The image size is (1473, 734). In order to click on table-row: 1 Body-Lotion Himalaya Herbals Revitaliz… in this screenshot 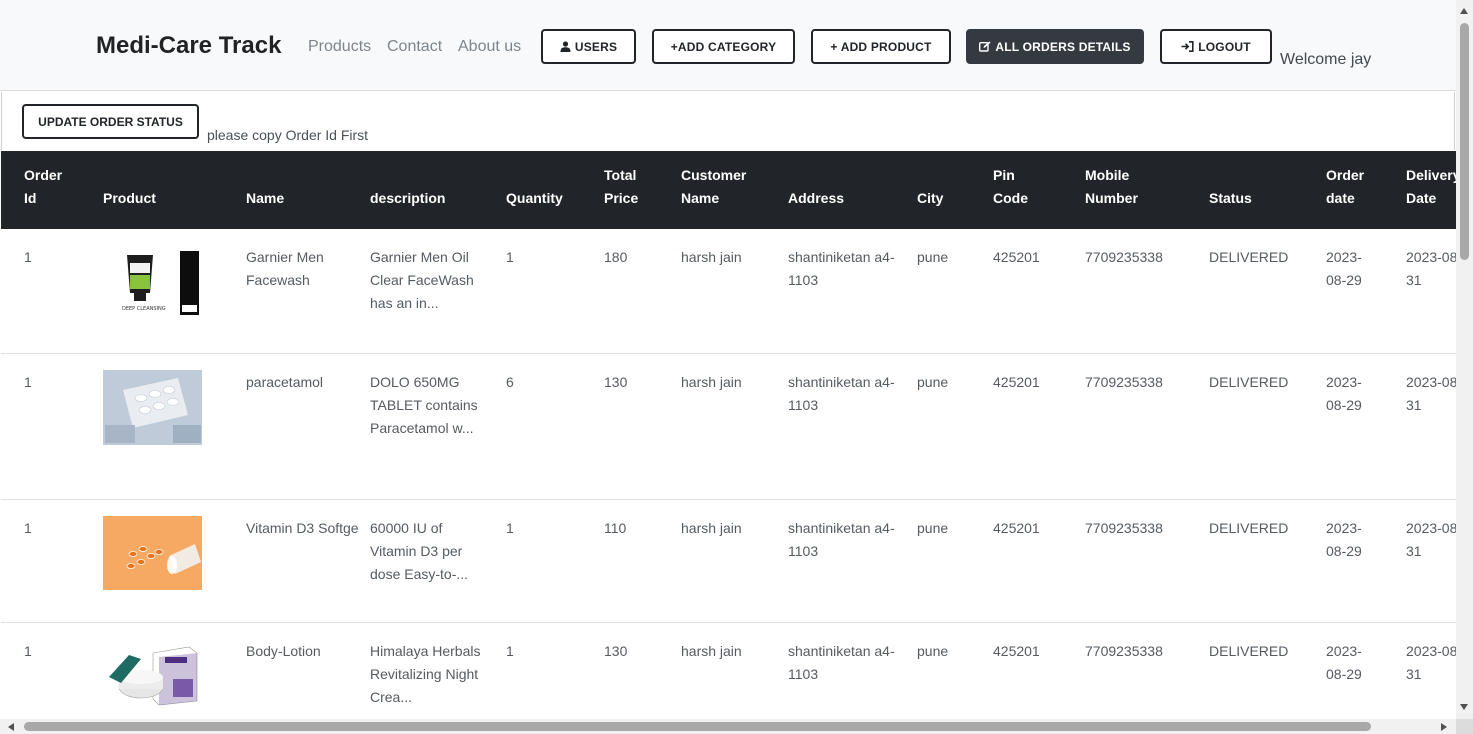, I will do `click(728, 670)`.